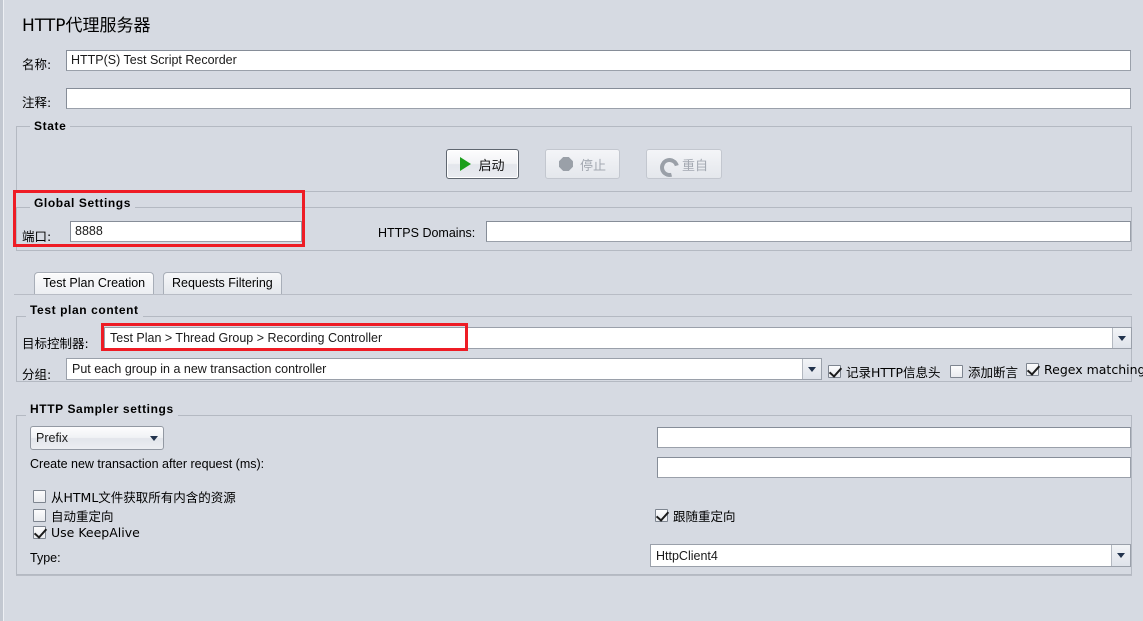  What do you see at coordinates (466, 164) in the screenshot?
I see `play-triangle-icon` at bounding box center [466, 164].